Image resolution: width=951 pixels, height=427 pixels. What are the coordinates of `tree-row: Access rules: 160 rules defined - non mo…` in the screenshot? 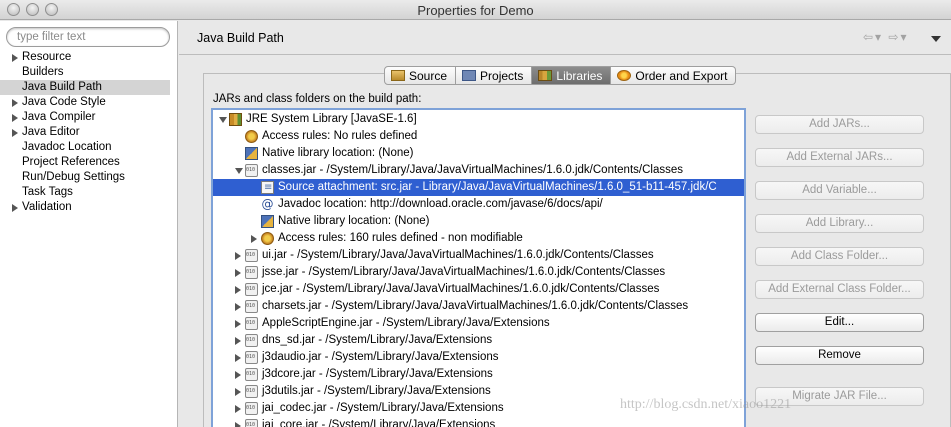 It's located at (478, 238).